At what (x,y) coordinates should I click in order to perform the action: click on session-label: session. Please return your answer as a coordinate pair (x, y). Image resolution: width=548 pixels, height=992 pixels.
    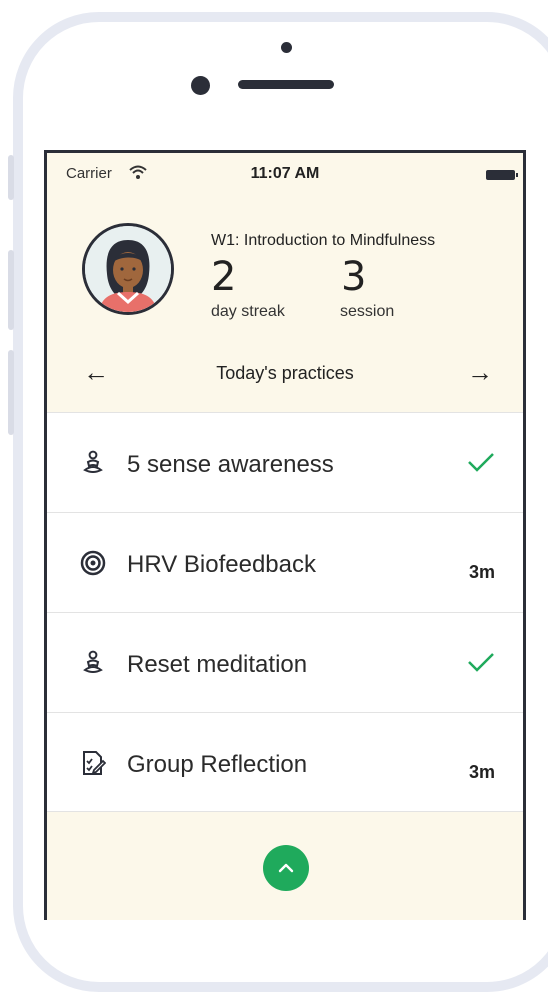
    Looking at the image, I should click on (367, 311).